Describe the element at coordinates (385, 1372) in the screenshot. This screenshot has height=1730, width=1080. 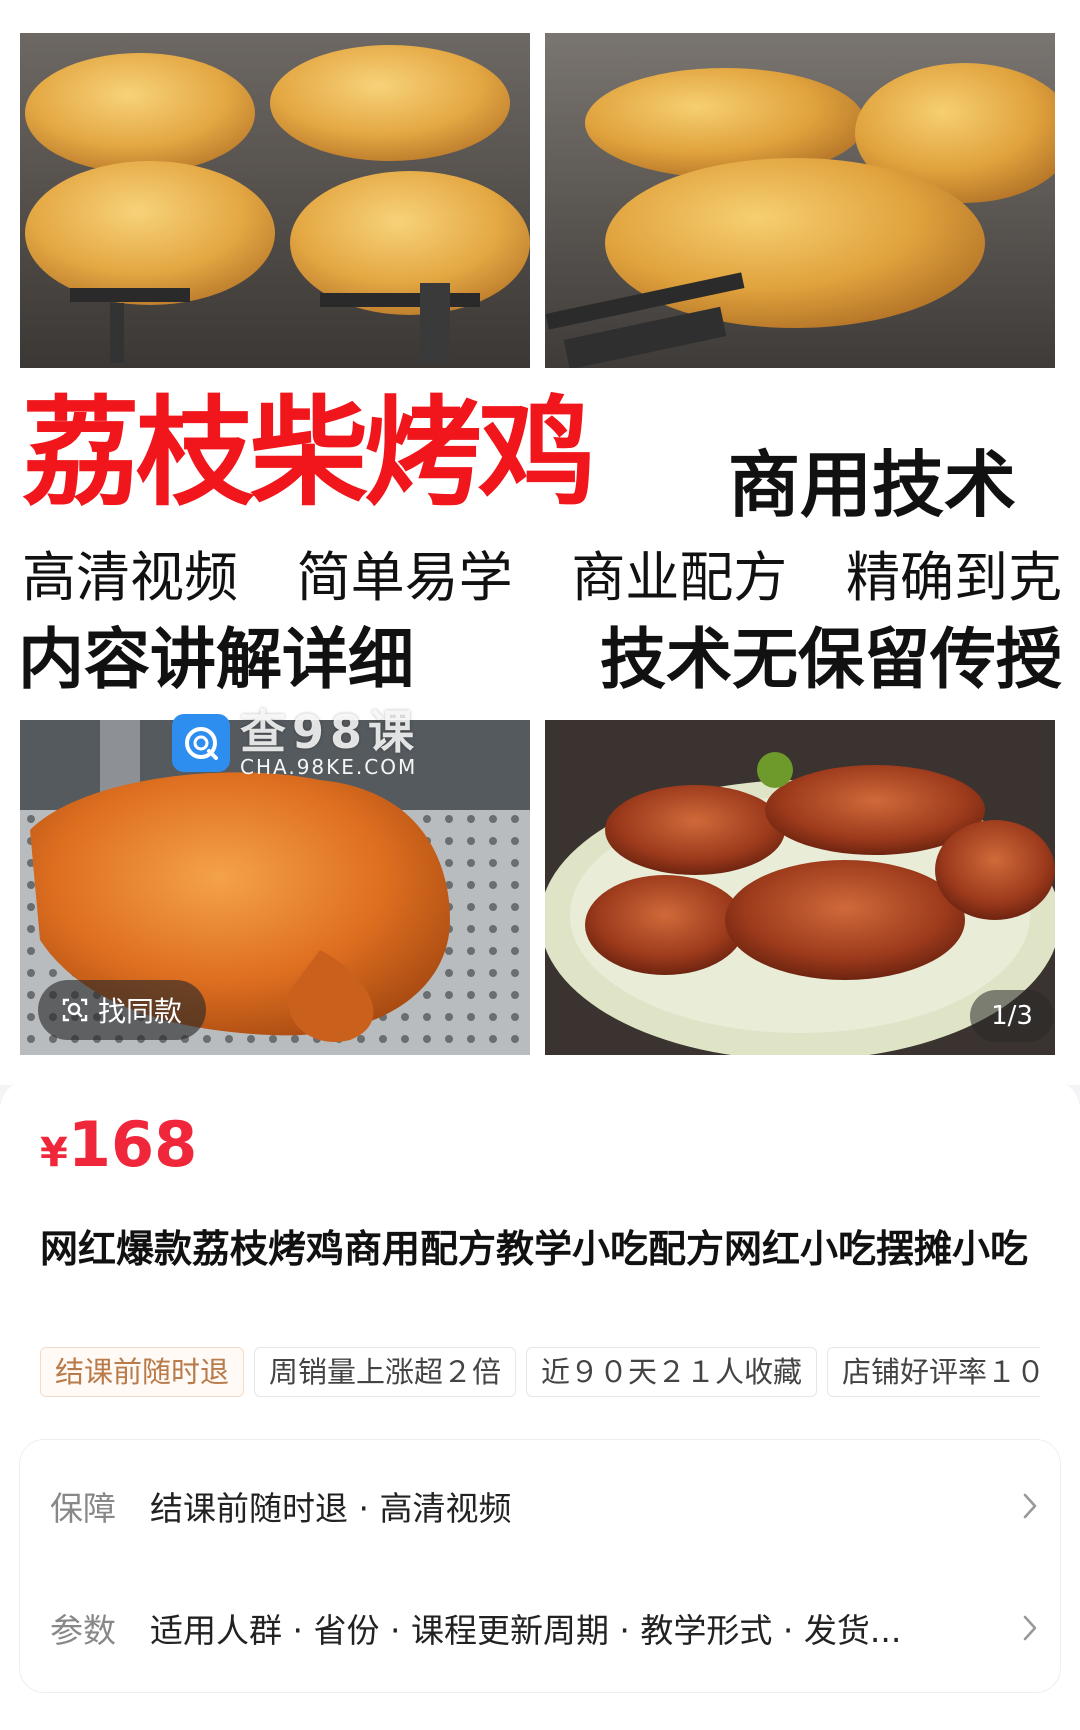
I see `tag-weekly-sales: 周销量上涨超２倍` at that location.